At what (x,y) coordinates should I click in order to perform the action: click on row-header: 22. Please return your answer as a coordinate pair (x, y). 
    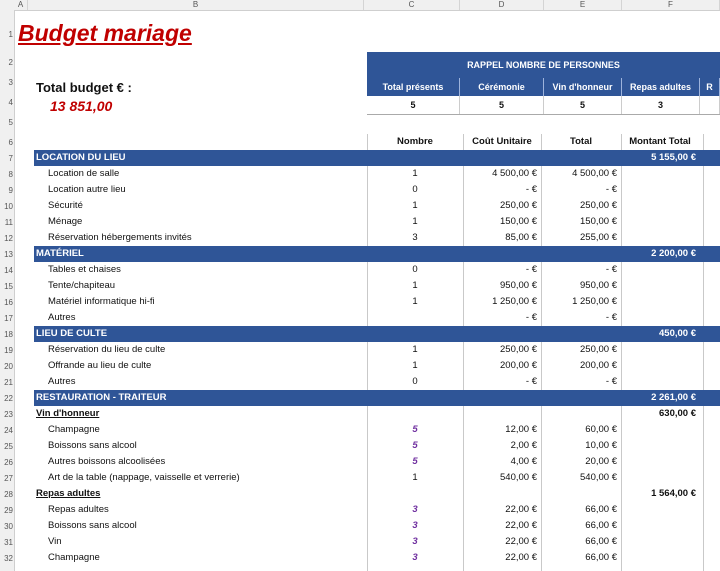
    Looking at the image, I should click on (7, 398).